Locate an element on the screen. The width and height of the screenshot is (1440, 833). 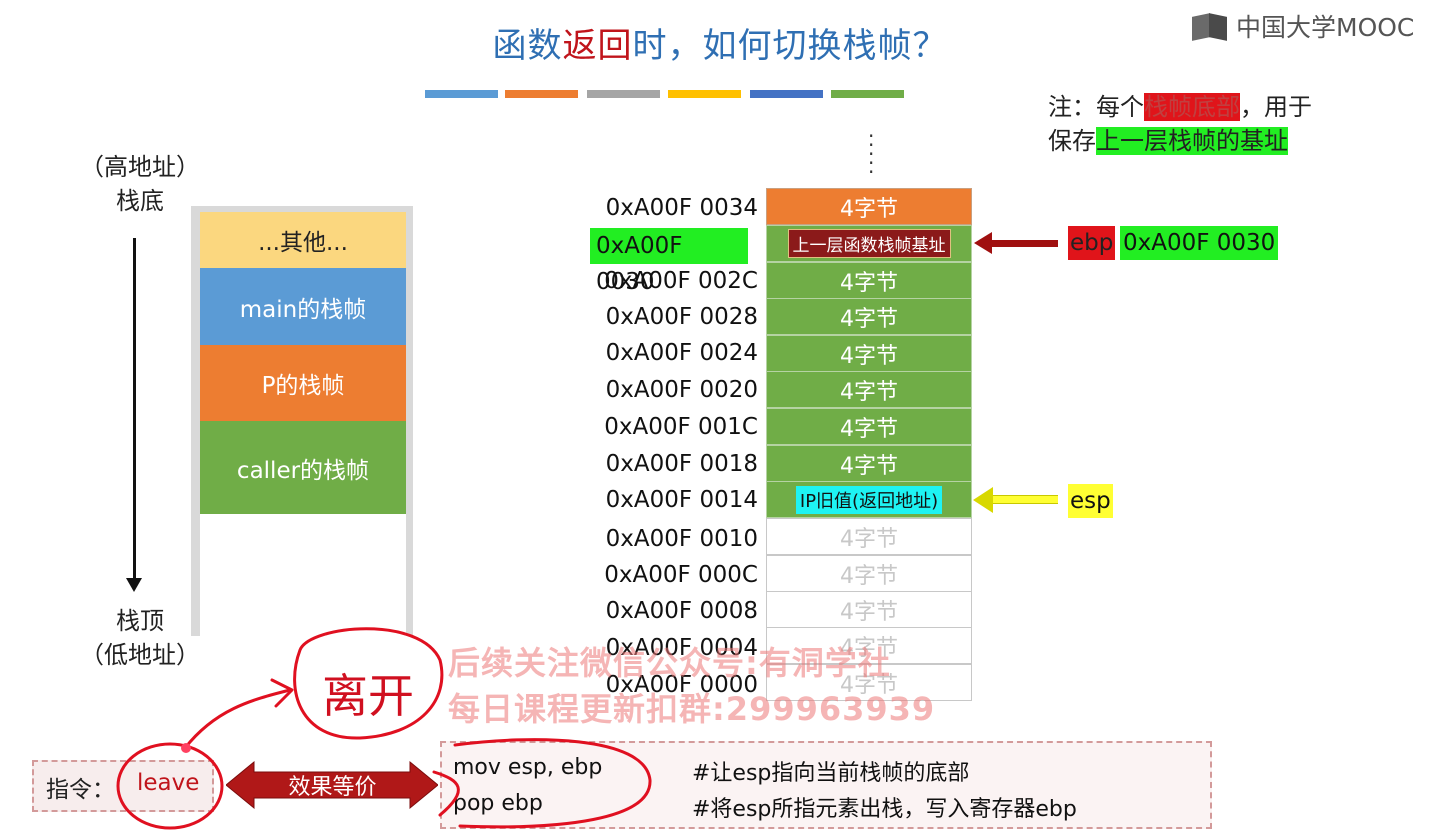
handwritten-circle-leave is located at coordinates (170, 786).